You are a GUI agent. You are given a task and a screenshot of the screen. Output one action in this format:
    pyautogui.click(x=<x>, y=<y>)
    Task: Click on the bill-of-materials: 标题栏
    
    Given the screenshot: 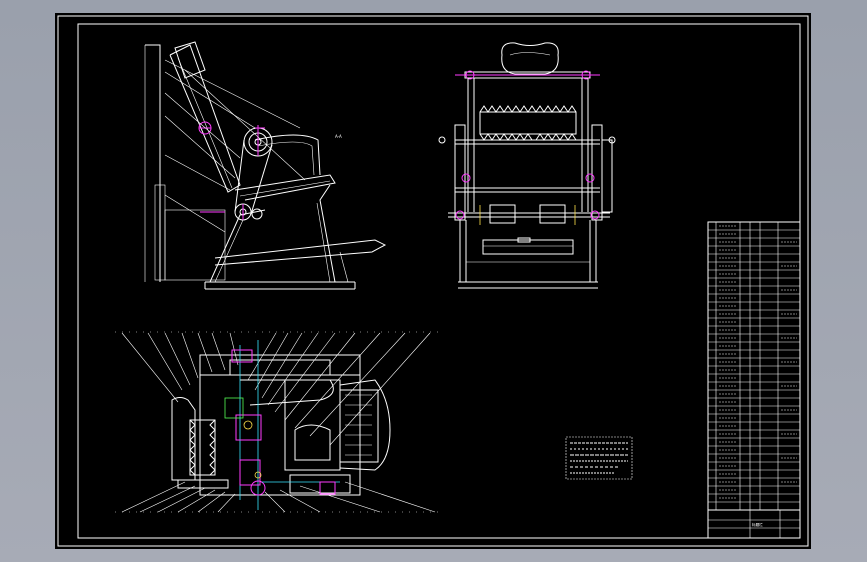 What is the action you would take?
    pyautogui.click(x=754, y=380)
    